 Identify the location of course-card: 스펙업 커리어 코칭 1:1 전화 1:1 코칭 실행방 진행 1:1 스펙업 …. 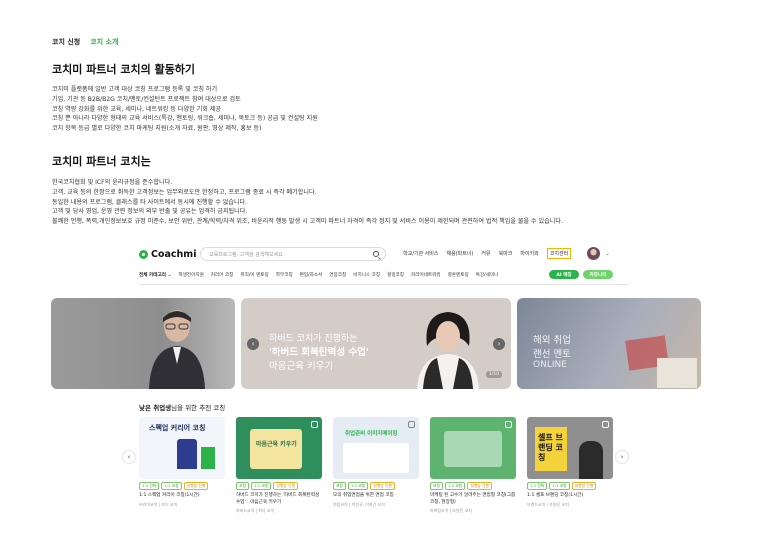
(182, 462).